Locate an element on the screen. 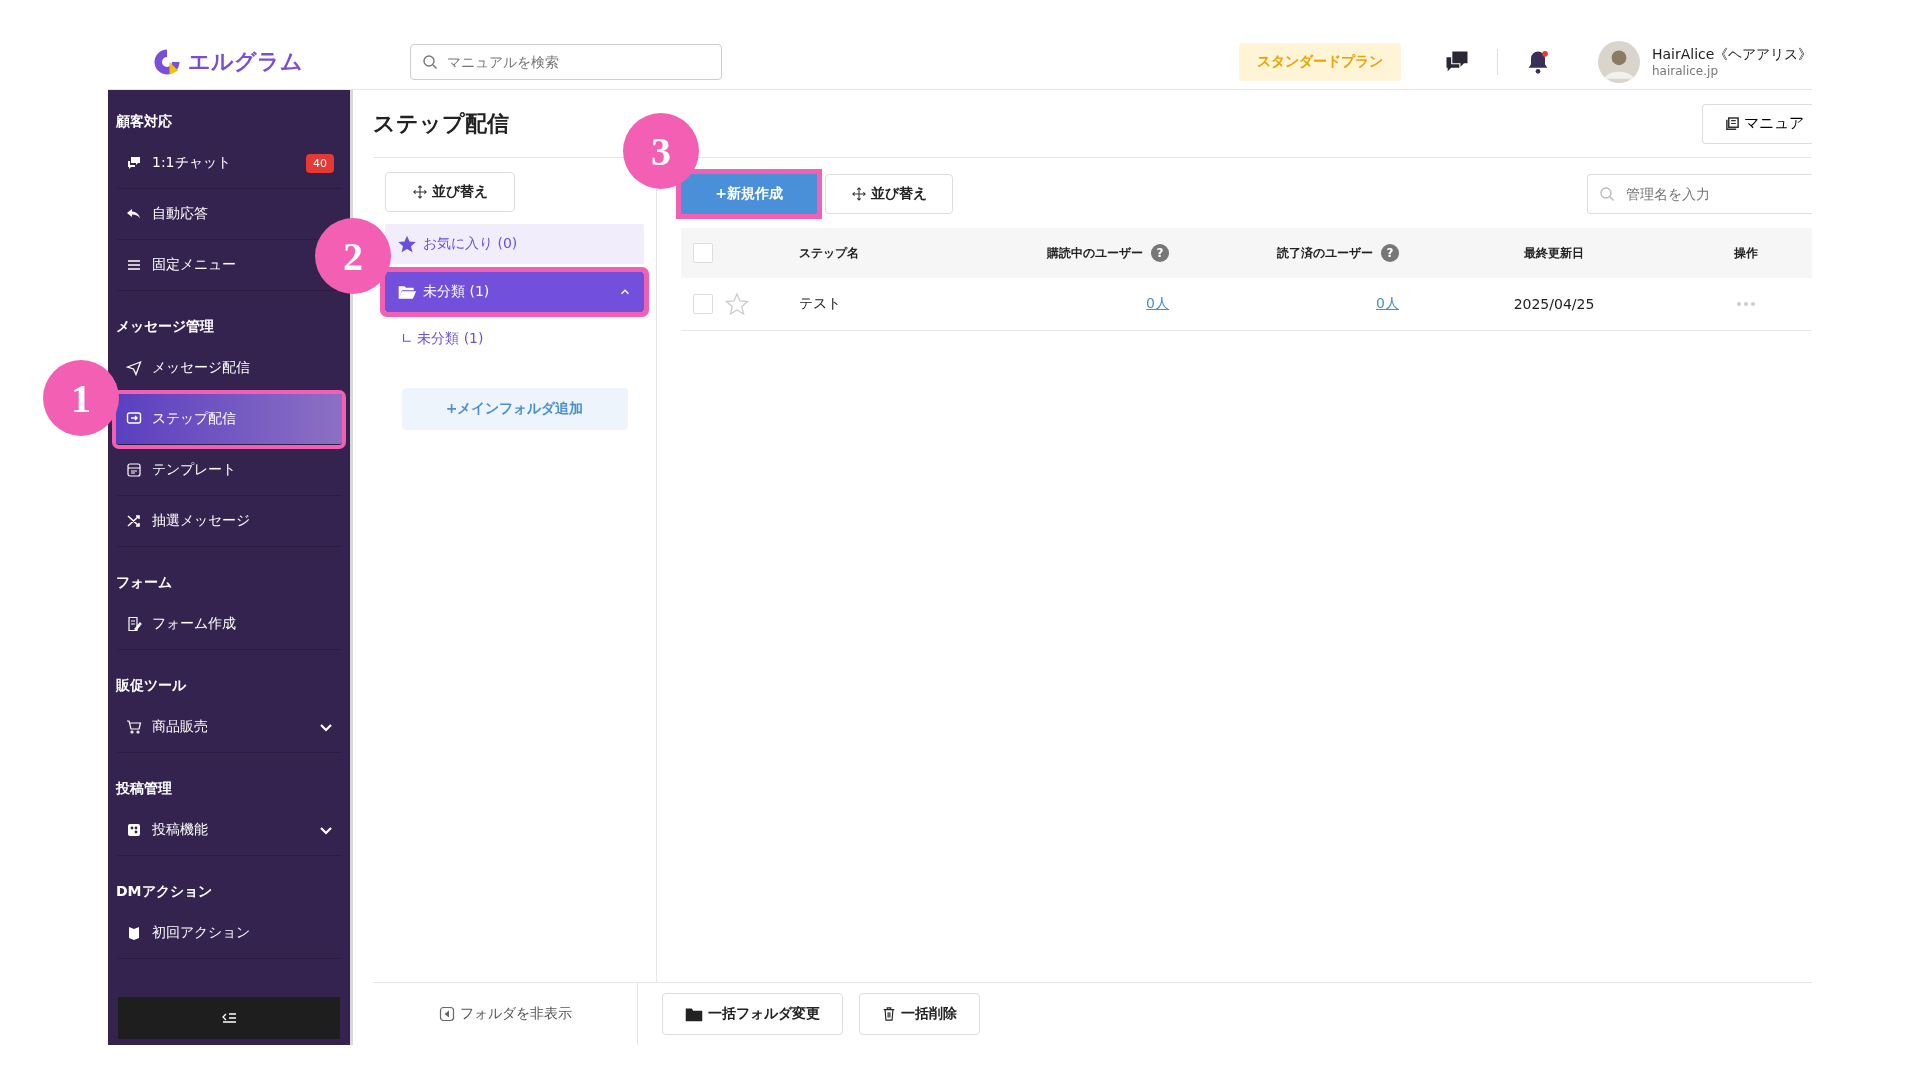  sidebar-item: 商品販売 is located at coordinates (229, 727).